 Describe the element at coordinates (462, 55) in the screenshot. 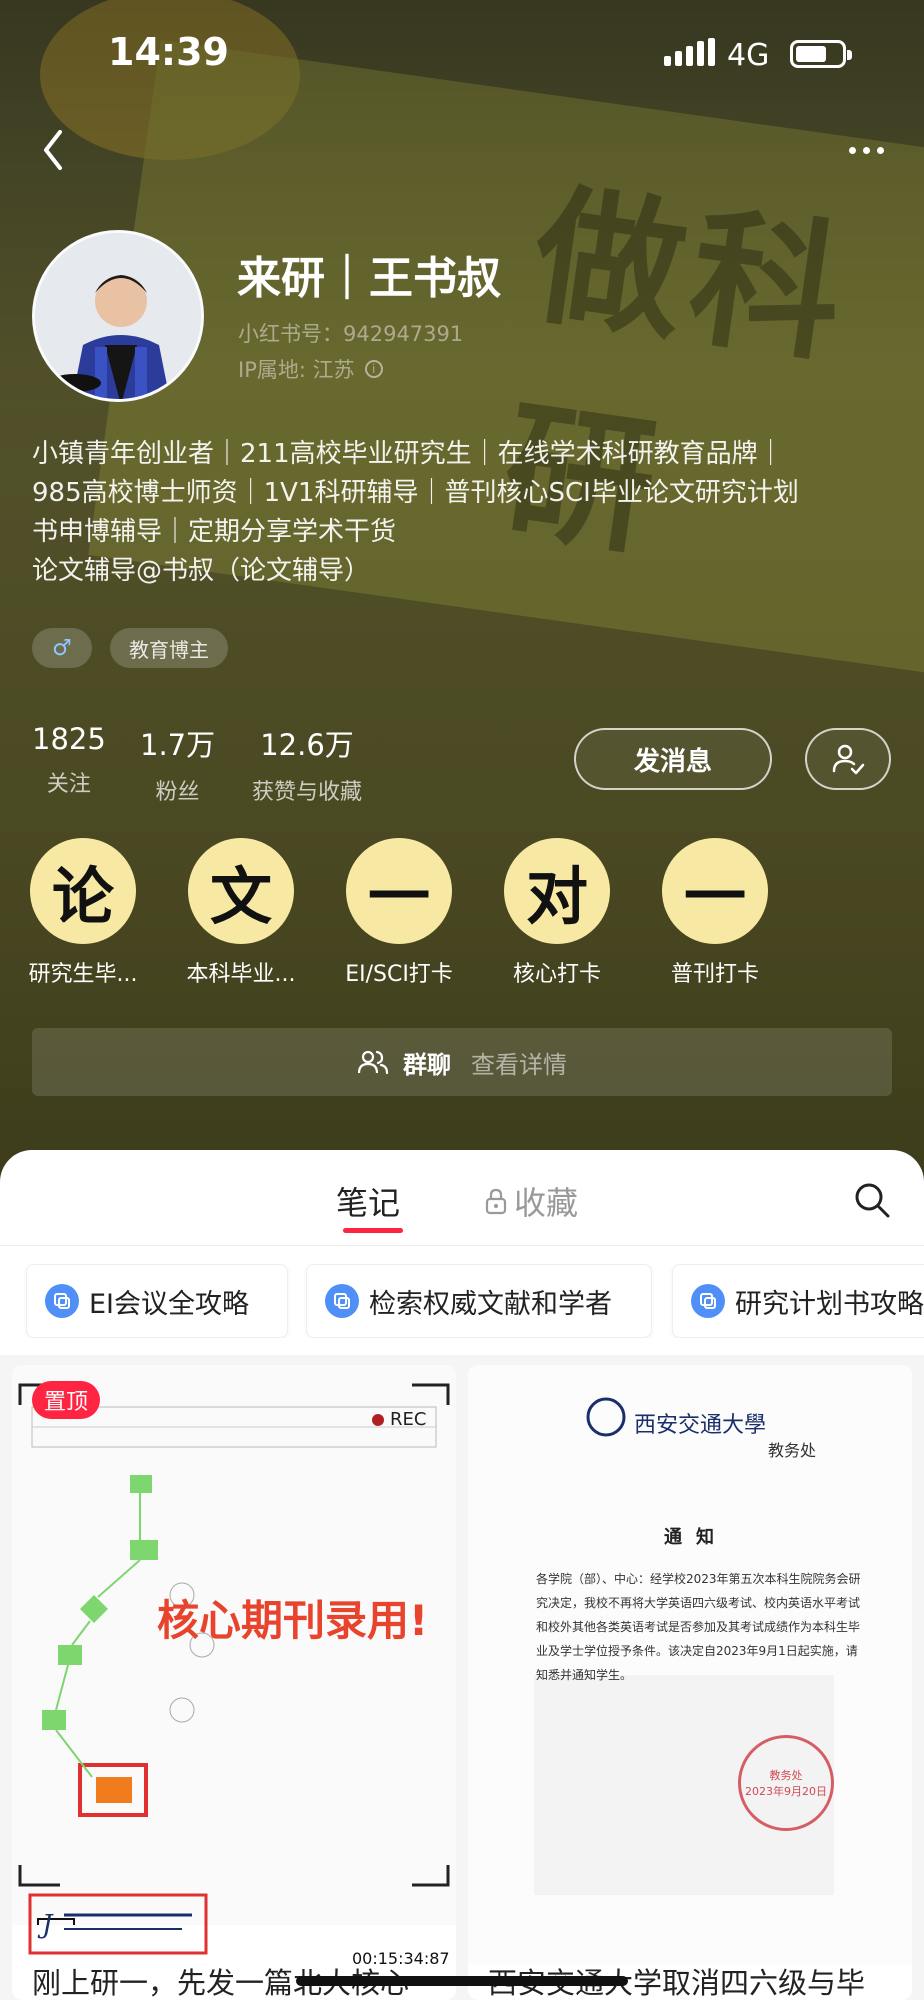

I see `status-bar: 14:39 4G` at that location.